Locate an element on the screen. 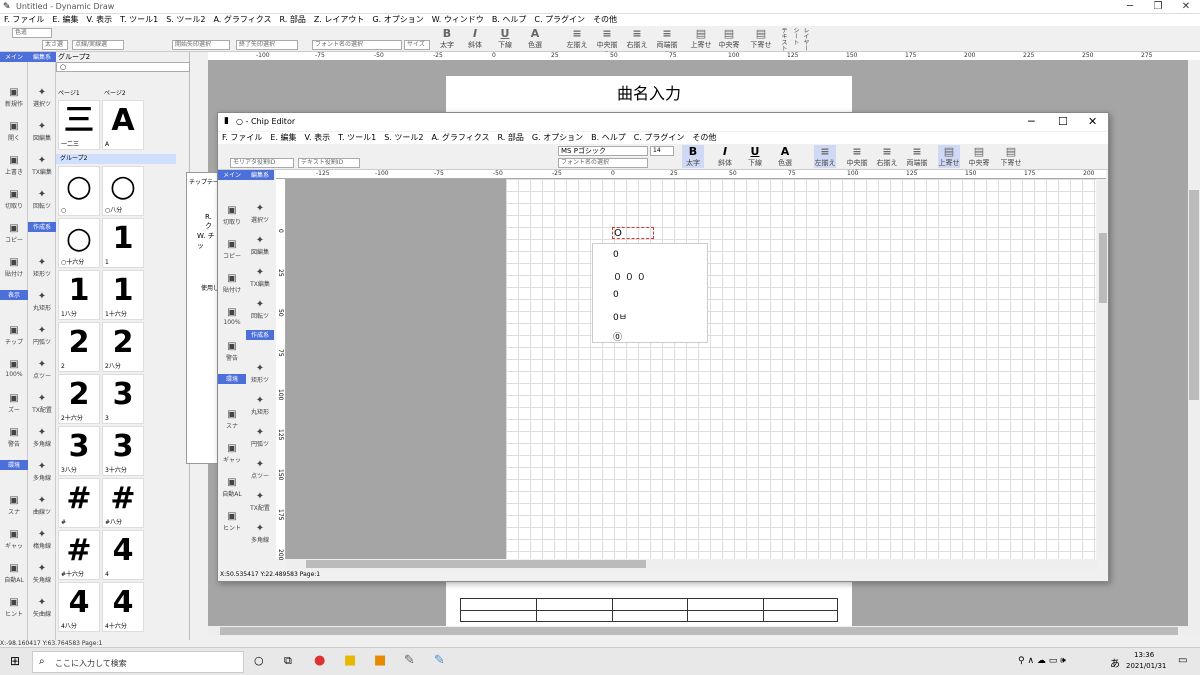 This screenshot has height=675, width=1200. textcolor-button: A 色選 is located at coordinates (785, 156).